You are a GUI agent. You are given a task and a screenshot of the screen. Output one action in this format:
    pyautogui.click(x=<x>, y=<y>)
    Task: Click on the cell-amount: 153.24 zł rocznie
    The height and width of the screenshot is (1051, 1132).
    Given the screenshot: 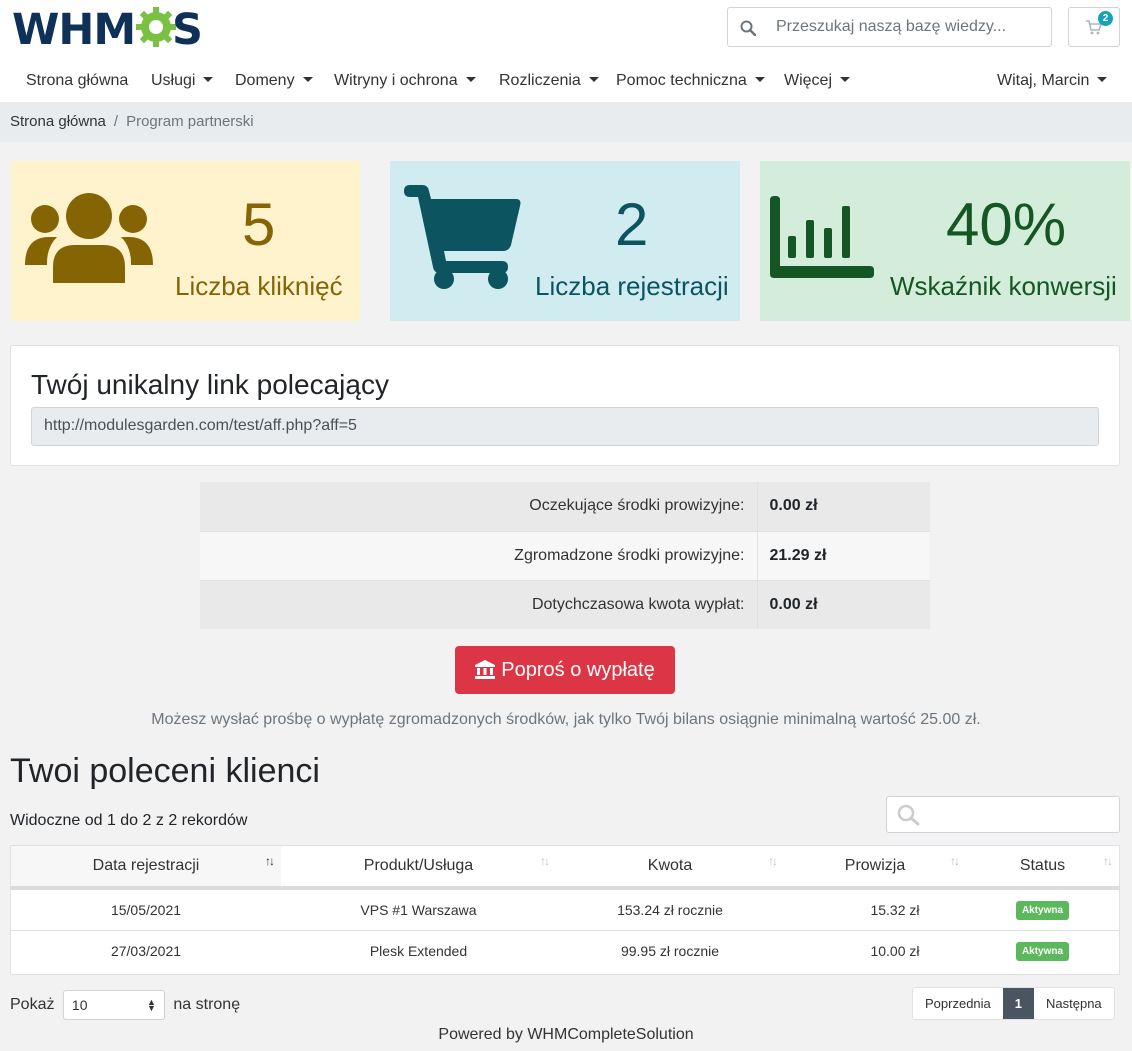 What is the action you would take?
    pyautogui.click(x=670, y=908)
    